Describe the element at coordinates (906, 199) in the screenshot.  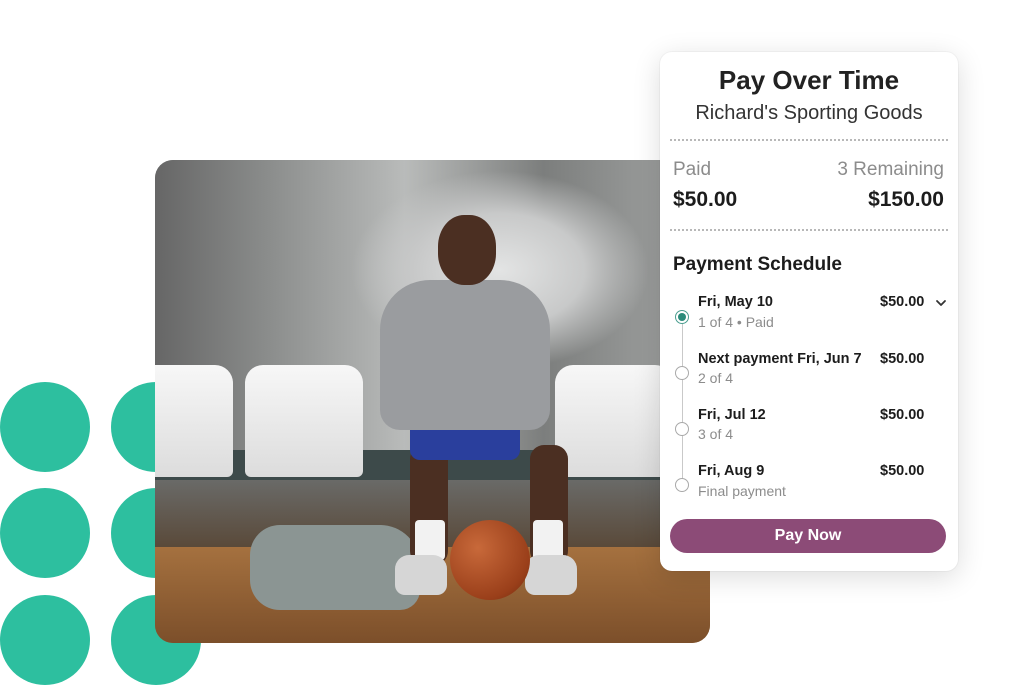
I see `remaining-amount: $150.00` at that location.